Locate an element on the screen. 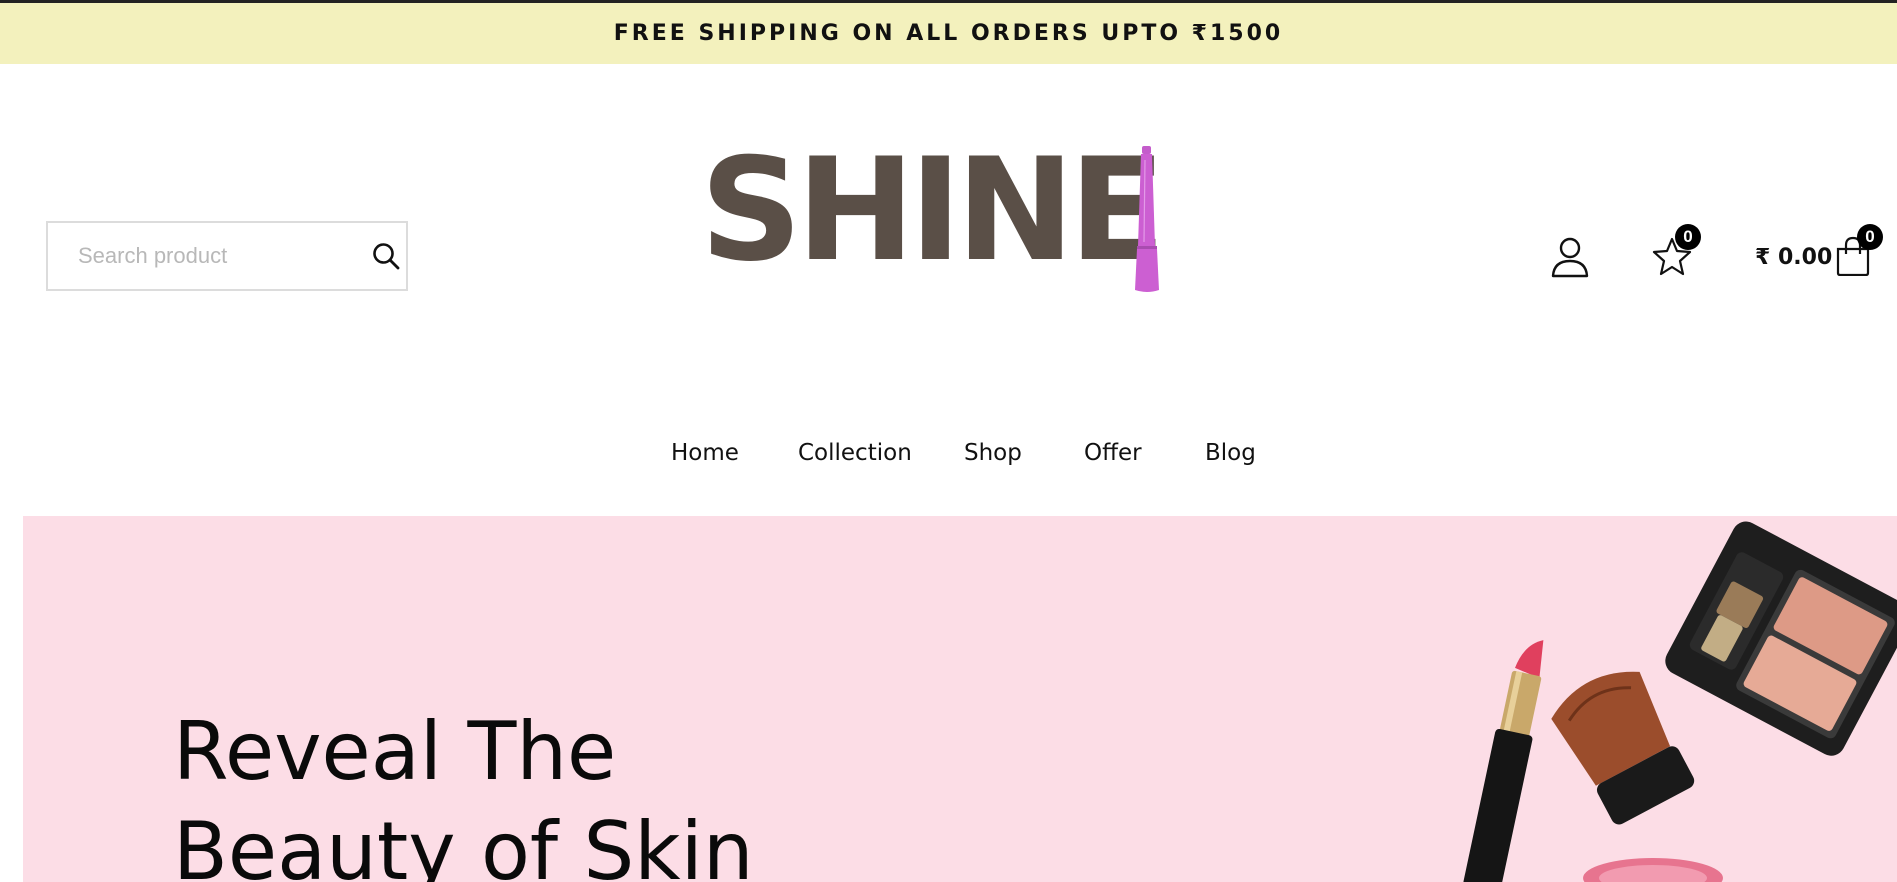  brand-logo: SHINE is located at coordinates (935, 220).